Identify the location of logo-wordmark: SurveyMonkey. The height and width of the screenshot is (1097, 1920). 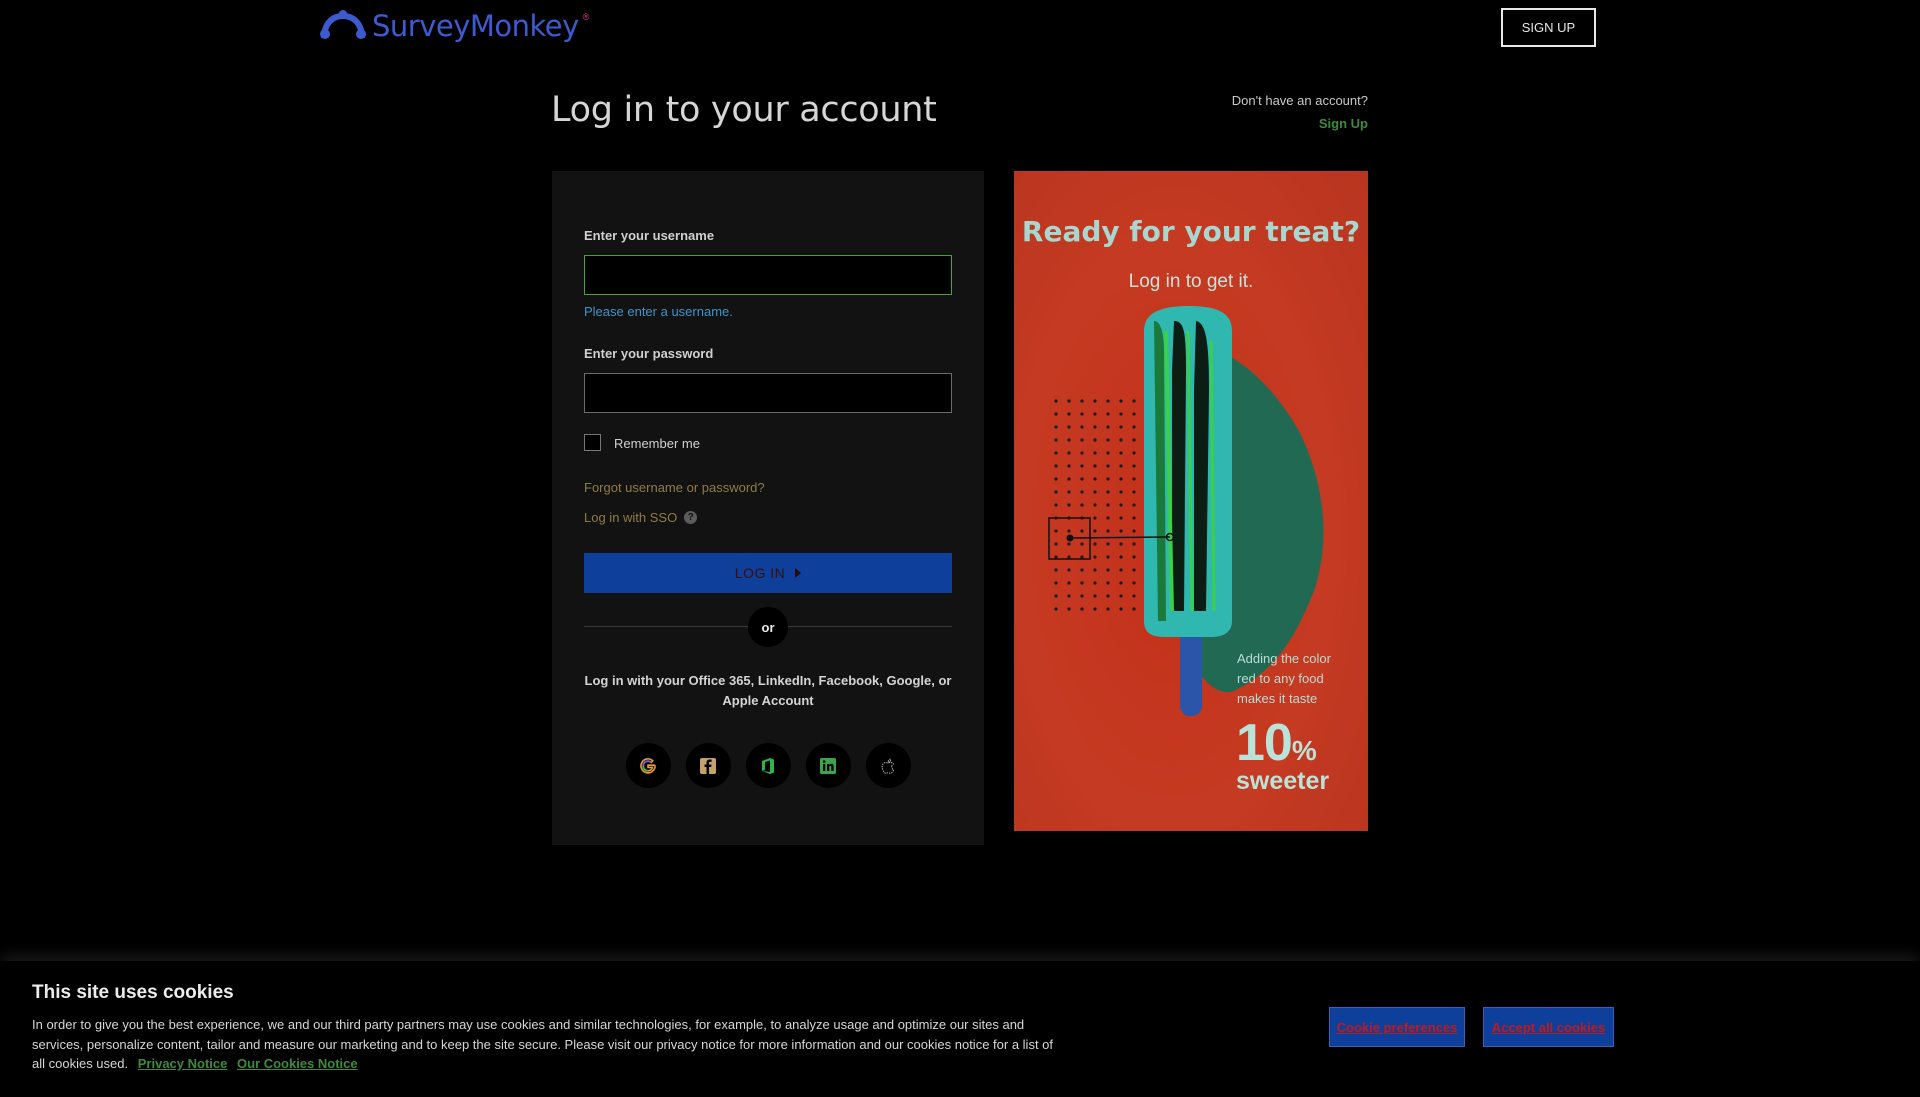
(475, 26).